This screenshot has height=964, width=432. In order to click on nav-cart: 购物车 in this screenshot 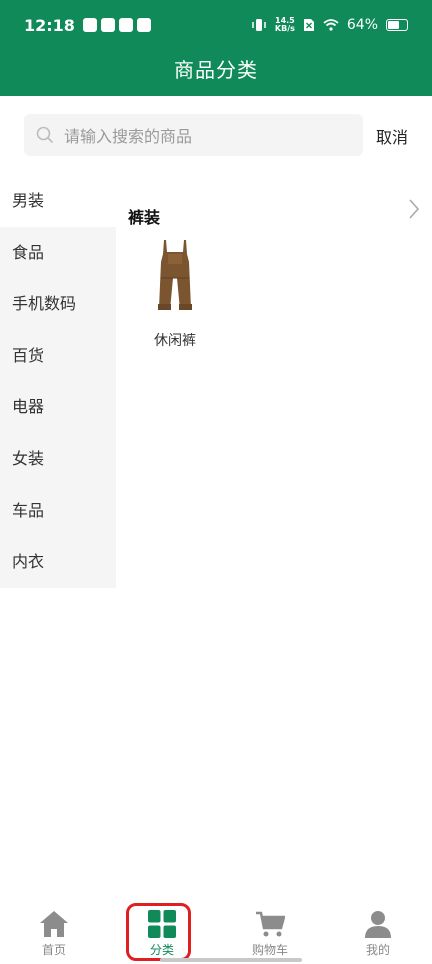, I will do `click(270, 932)`.